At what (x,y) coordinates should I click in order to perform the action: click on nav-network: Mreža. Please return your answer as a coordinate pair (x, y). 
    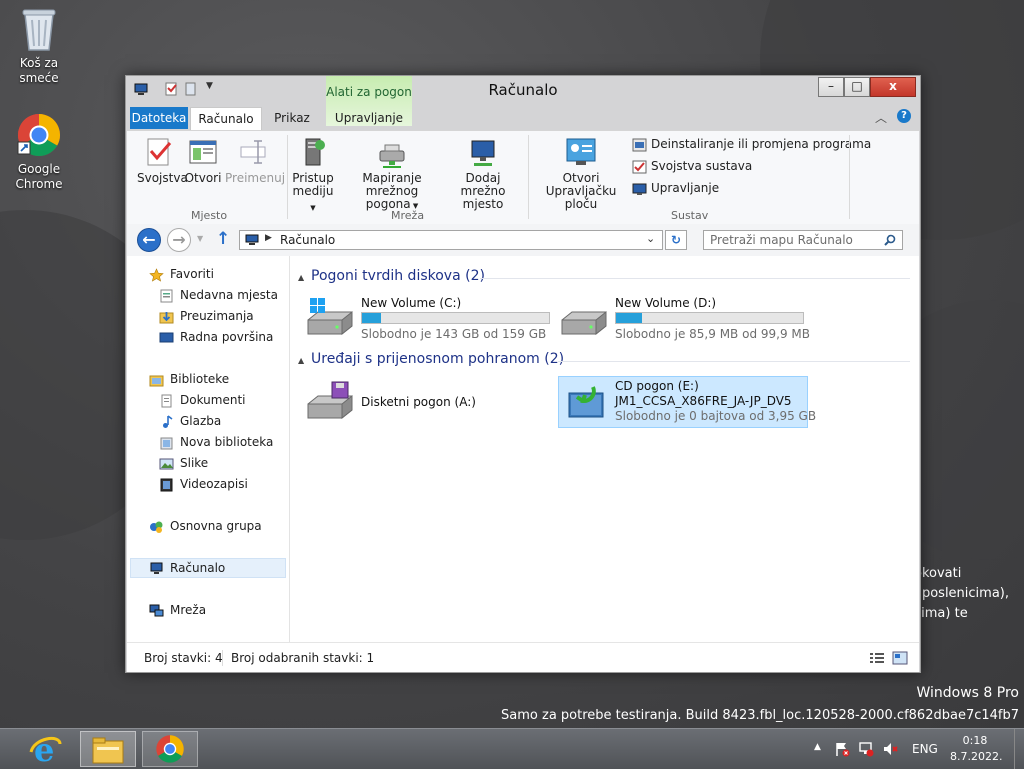
    Looking at the image, I should click on (177, 610).